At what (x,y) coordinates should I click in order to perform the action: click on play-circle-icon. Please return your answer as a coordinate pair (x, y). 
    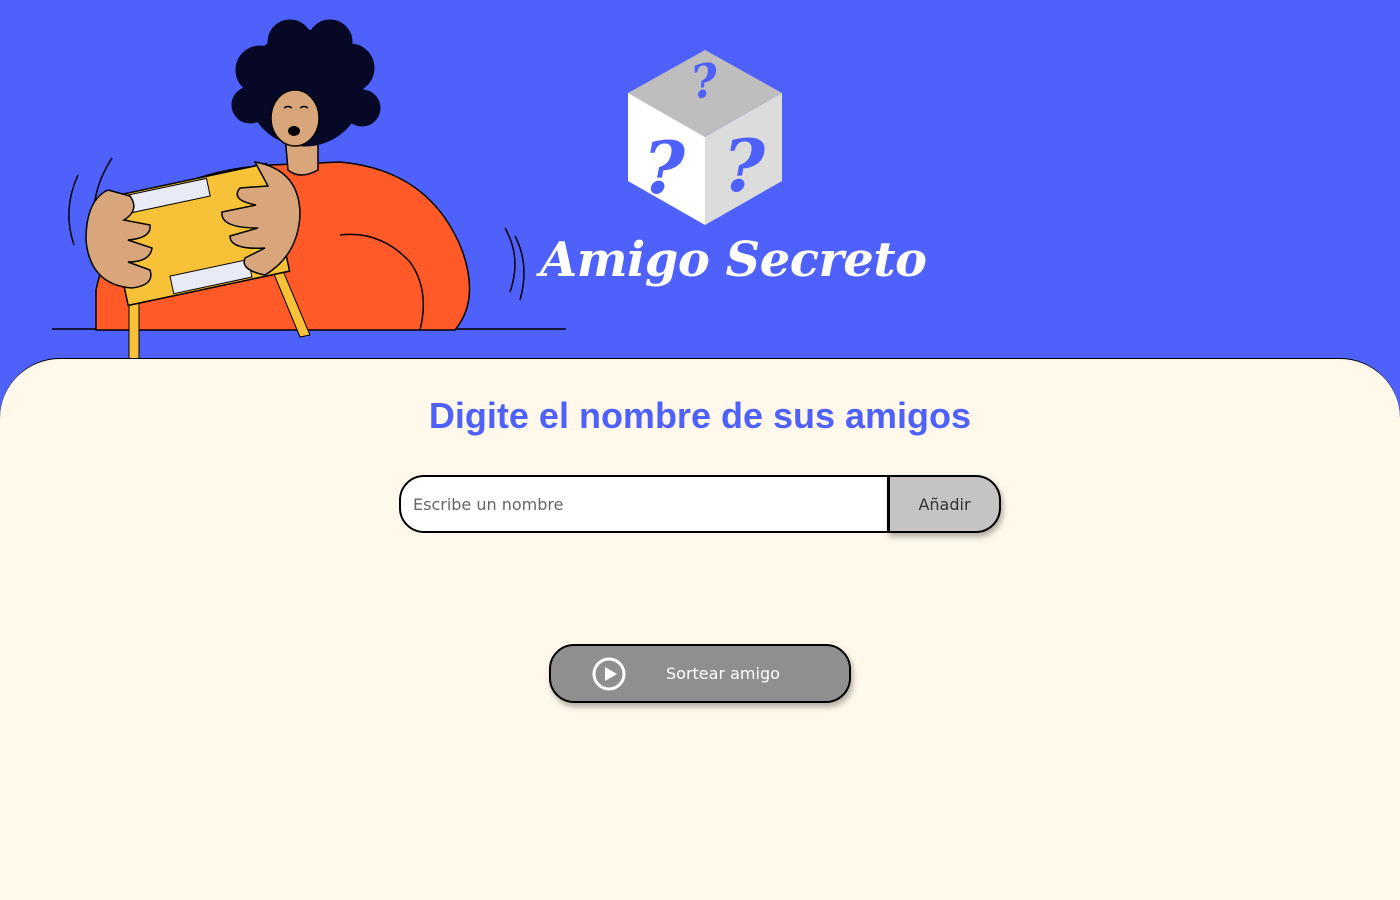
    Looking at the image, I should click on (609, 674).